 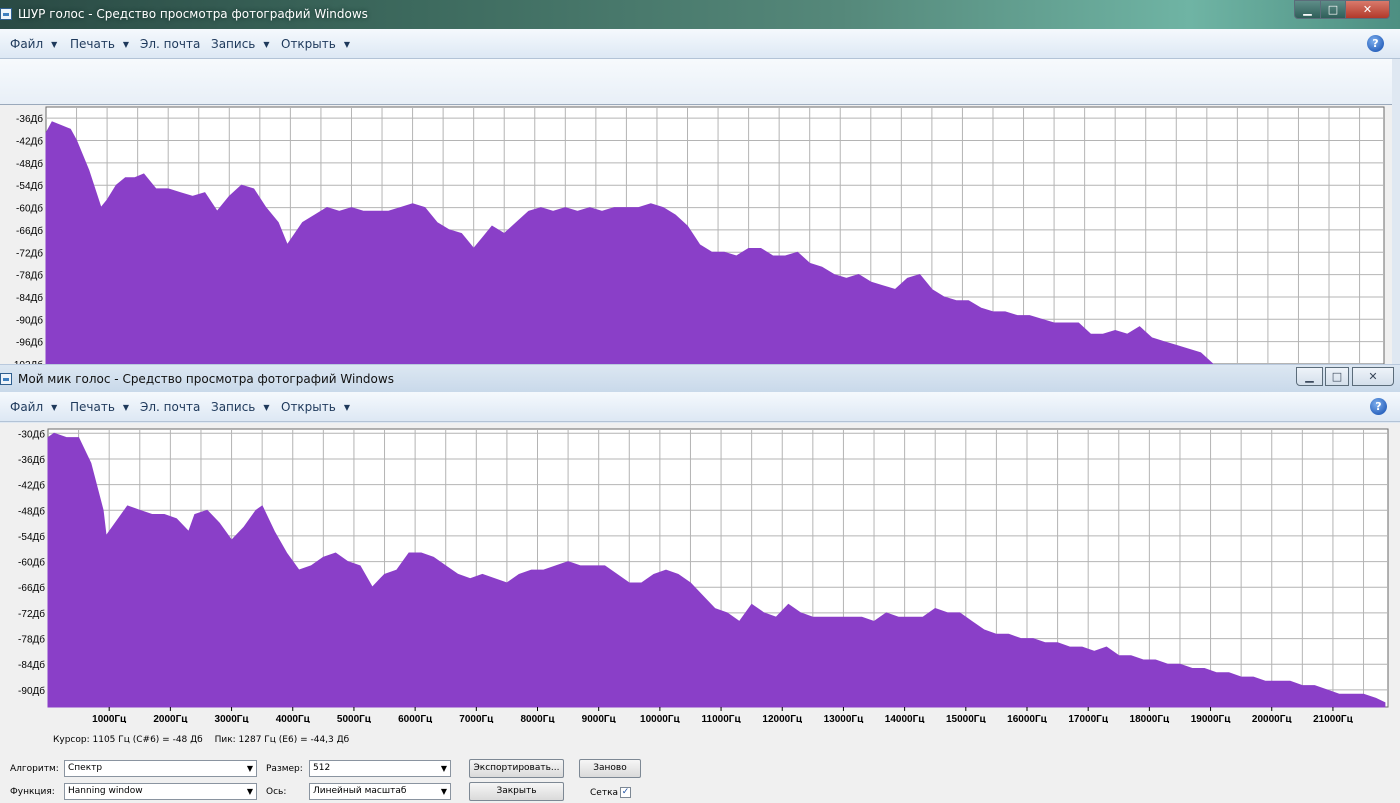 What do you see at coordinates (516, 791) in the screenshot?
I see `close-dialog-button: Закрыть` at bounding box center [516, 791].